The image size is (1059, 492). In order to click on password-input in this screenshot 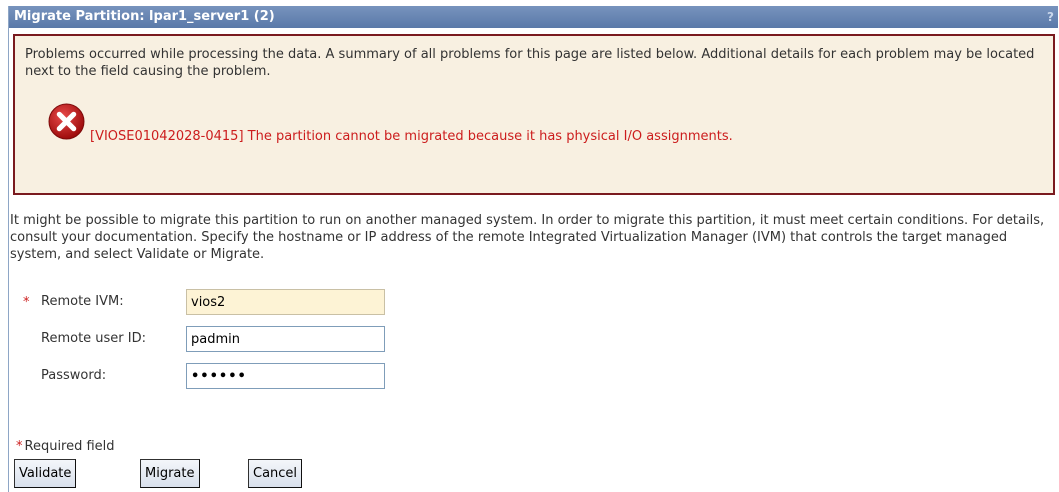, I will do `click(285, 376)`.